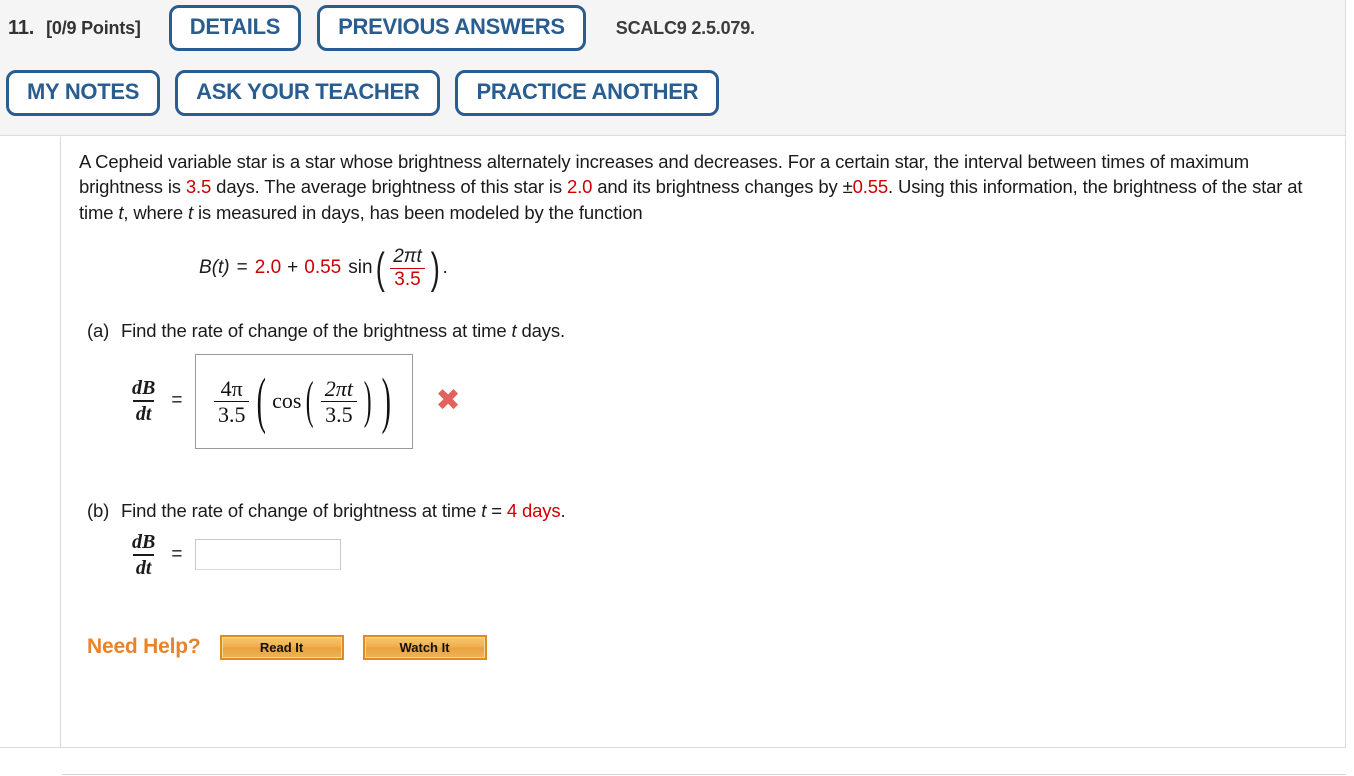 The image size is (1354, 776). I want to click on part-b-derivative-denominator: dt, so click(143, 566).